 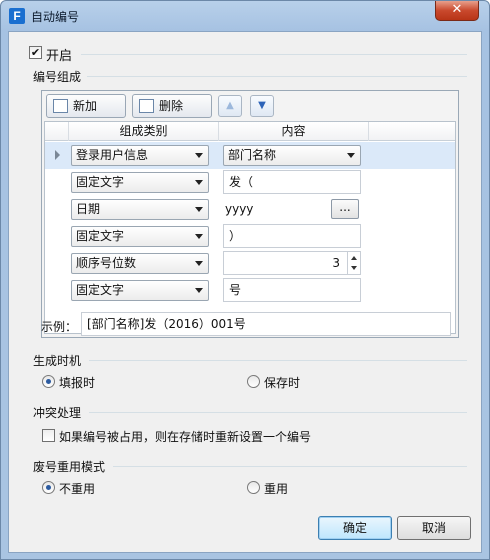 I want to click on digit-count-spinner: 3, so click(x=292, y=263).